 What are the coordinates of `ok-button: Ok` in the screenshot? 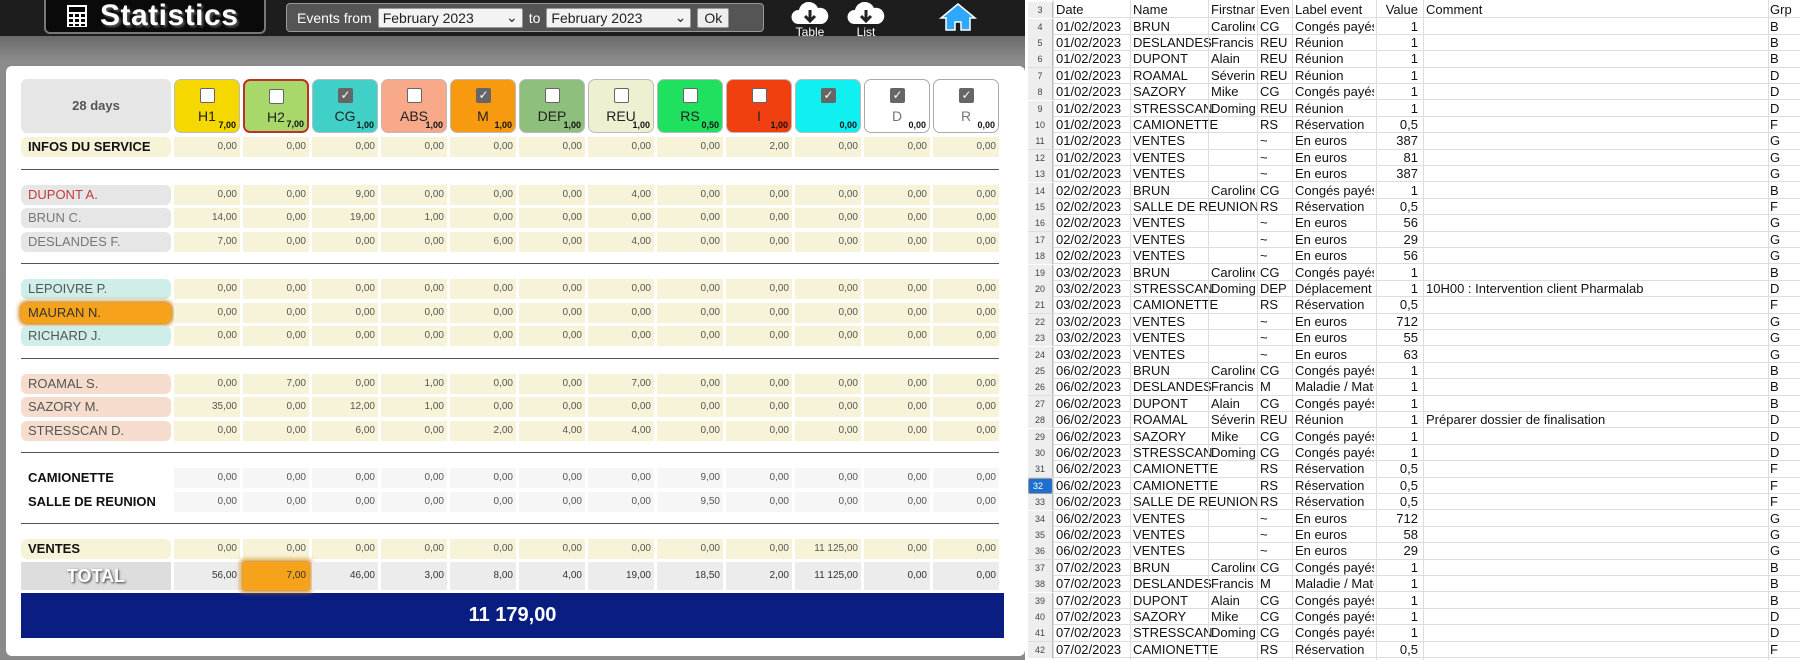 It's located at (713, 17).